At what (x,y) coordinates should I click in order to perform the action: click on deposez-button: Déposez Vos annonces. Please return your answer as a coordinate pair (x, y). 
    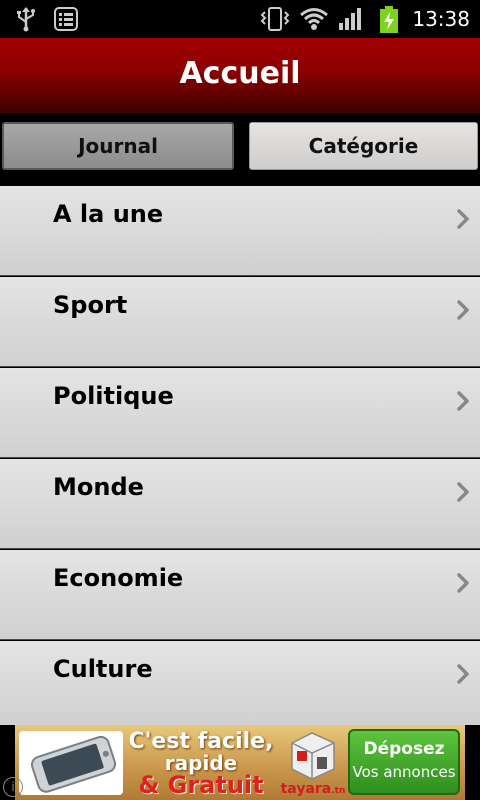
    Looking at the image, I should click on (404, 762).